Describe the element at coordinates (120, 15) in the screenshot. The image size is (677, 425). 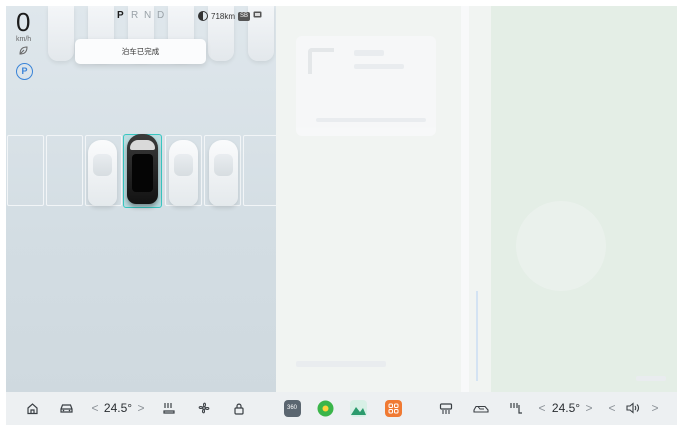
I see `gear-p: P` at that location.